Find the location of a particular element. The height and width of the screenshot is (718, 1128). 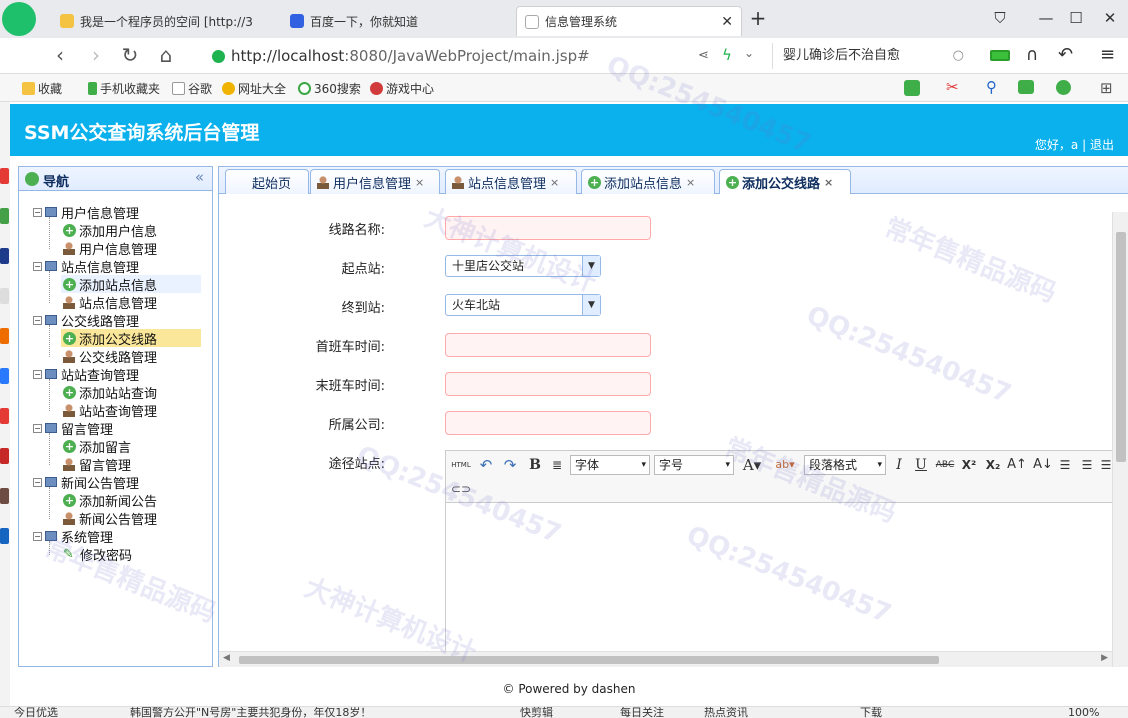

collapse-icon: « is located at coordinates (199, 177).